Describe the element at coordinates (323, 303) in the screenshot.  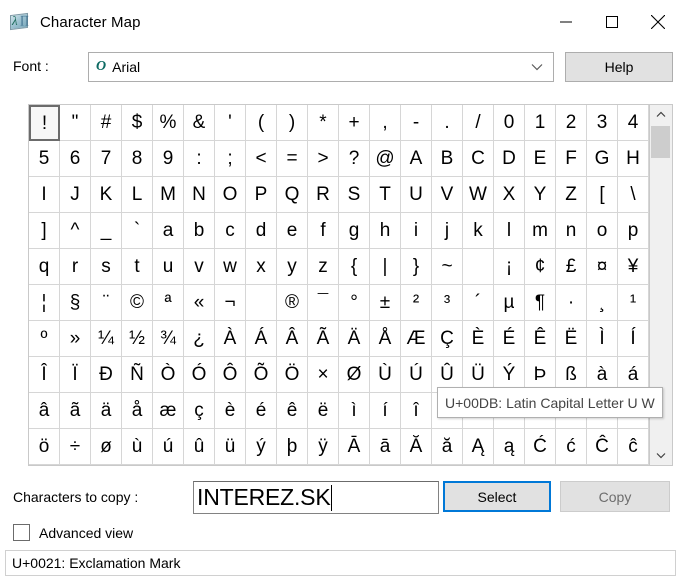
I see `character-cell: ¯` at that location.